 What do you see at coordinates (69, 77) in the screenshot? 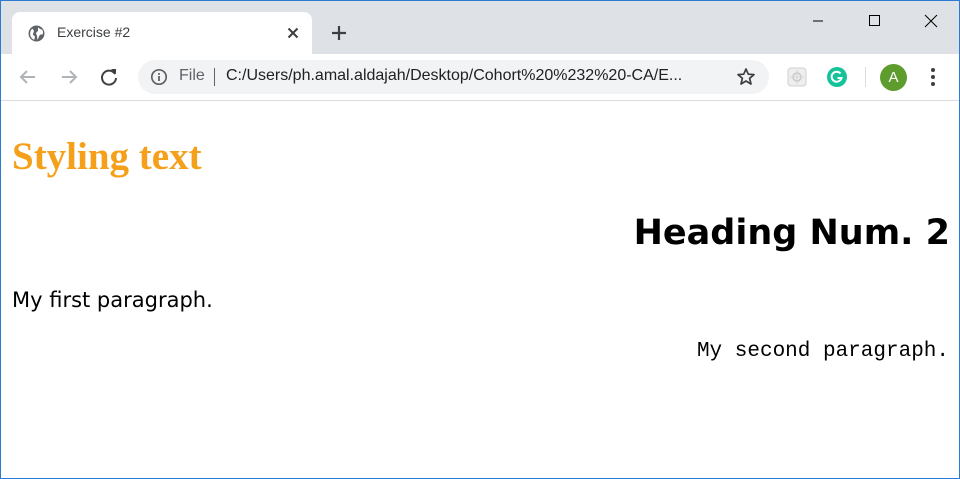
I see `forward-arrow-icon` at bounding box center [69, 77].